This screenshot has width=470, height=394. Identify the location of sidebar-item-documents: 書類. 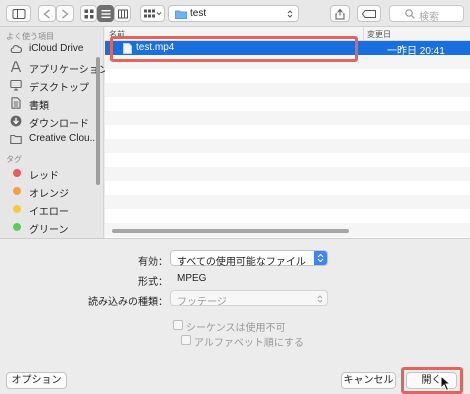
(49, 103).